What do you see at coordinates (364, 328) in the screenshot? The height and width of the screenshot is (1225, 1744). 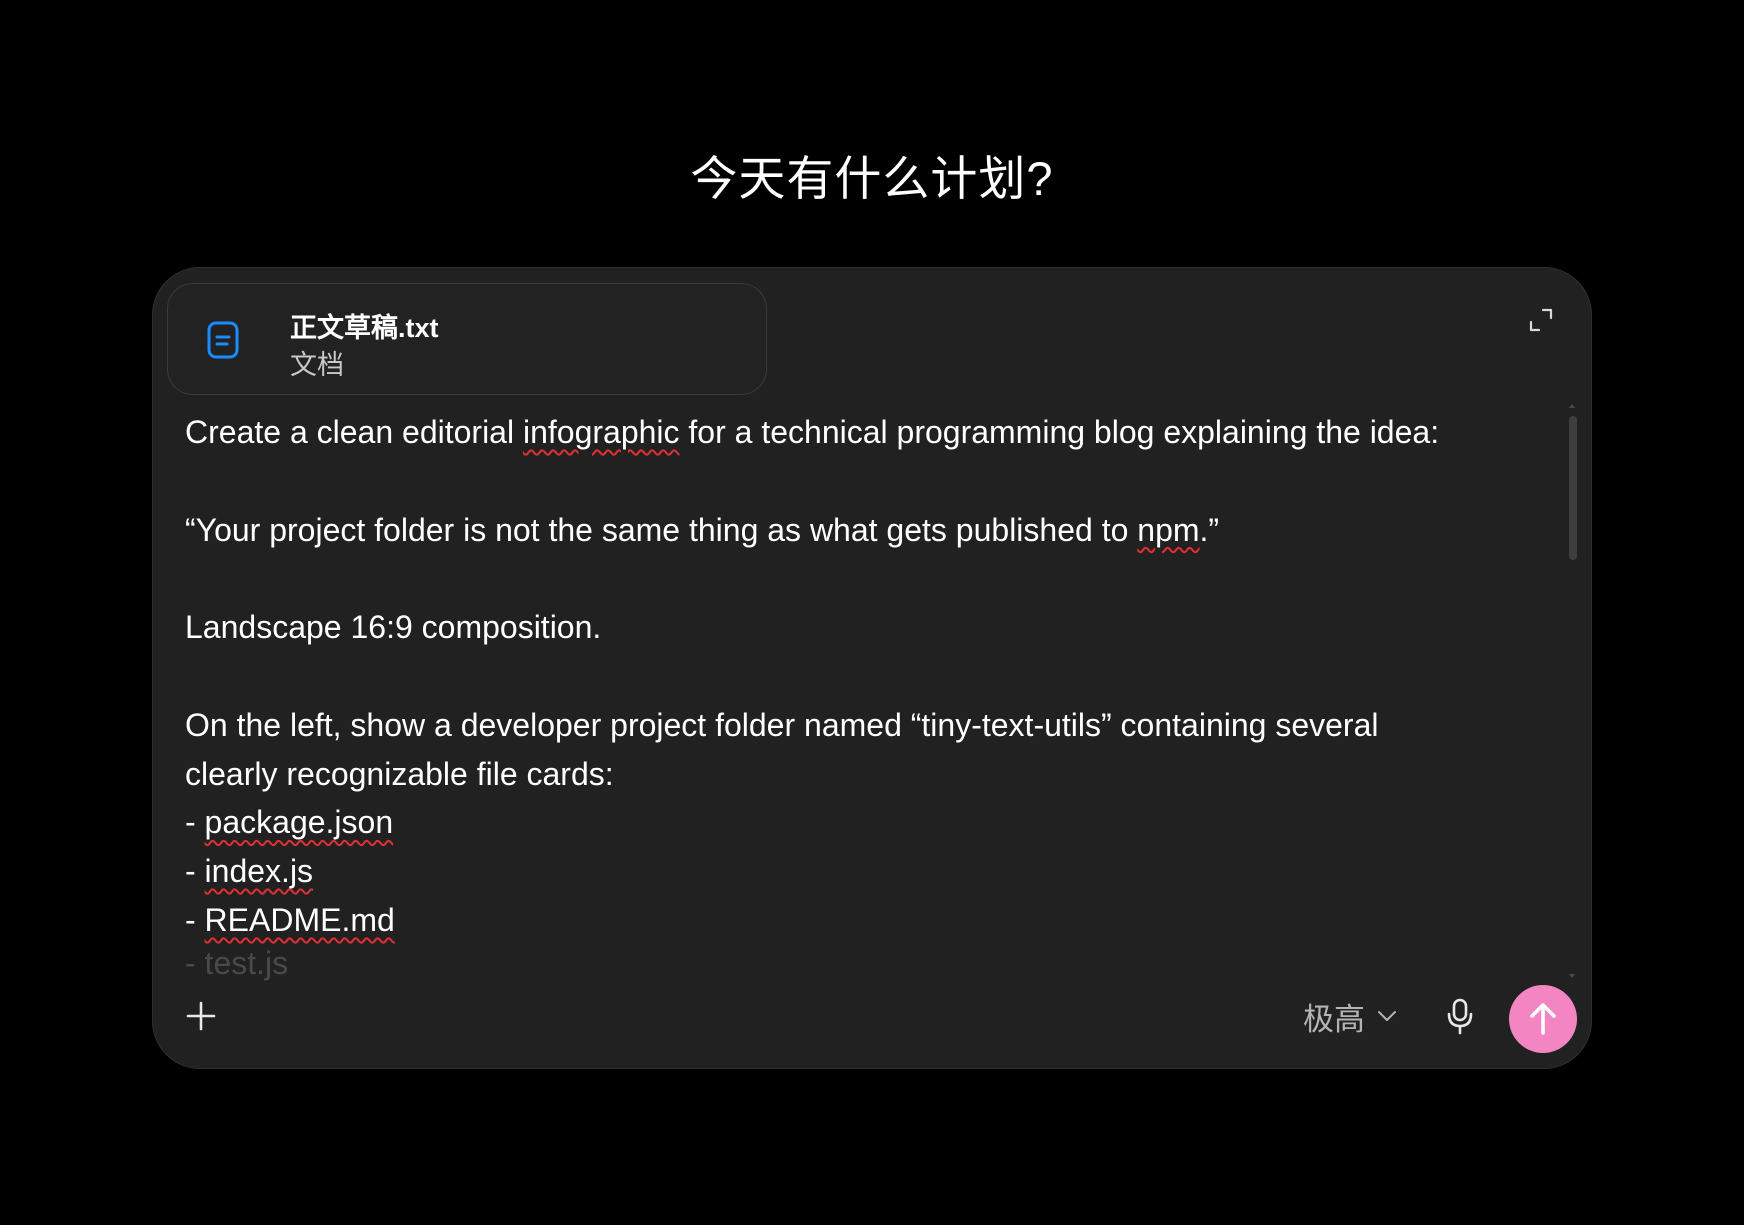 I see `attachment-file-name: 正文草稿.txt` at bounding box center [364, 328].